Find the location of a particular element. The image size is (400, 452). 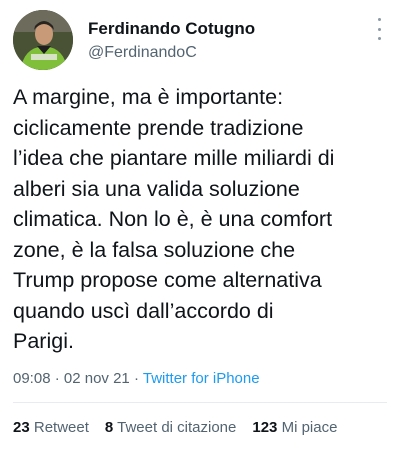

avatar is located at coordinates (43, 40).